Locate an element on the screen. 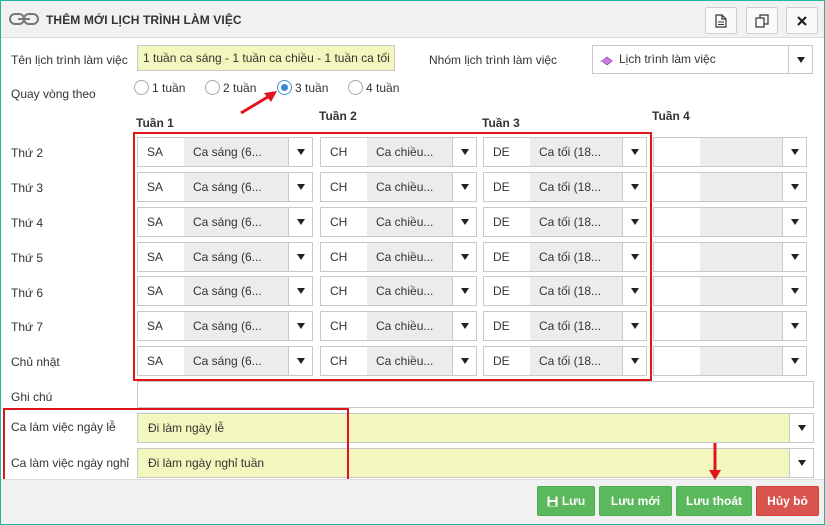 The width and height of the screenshot is (825, 525). holiday-select: Đi làm ngày lễ is located at coordinates (475, 428).